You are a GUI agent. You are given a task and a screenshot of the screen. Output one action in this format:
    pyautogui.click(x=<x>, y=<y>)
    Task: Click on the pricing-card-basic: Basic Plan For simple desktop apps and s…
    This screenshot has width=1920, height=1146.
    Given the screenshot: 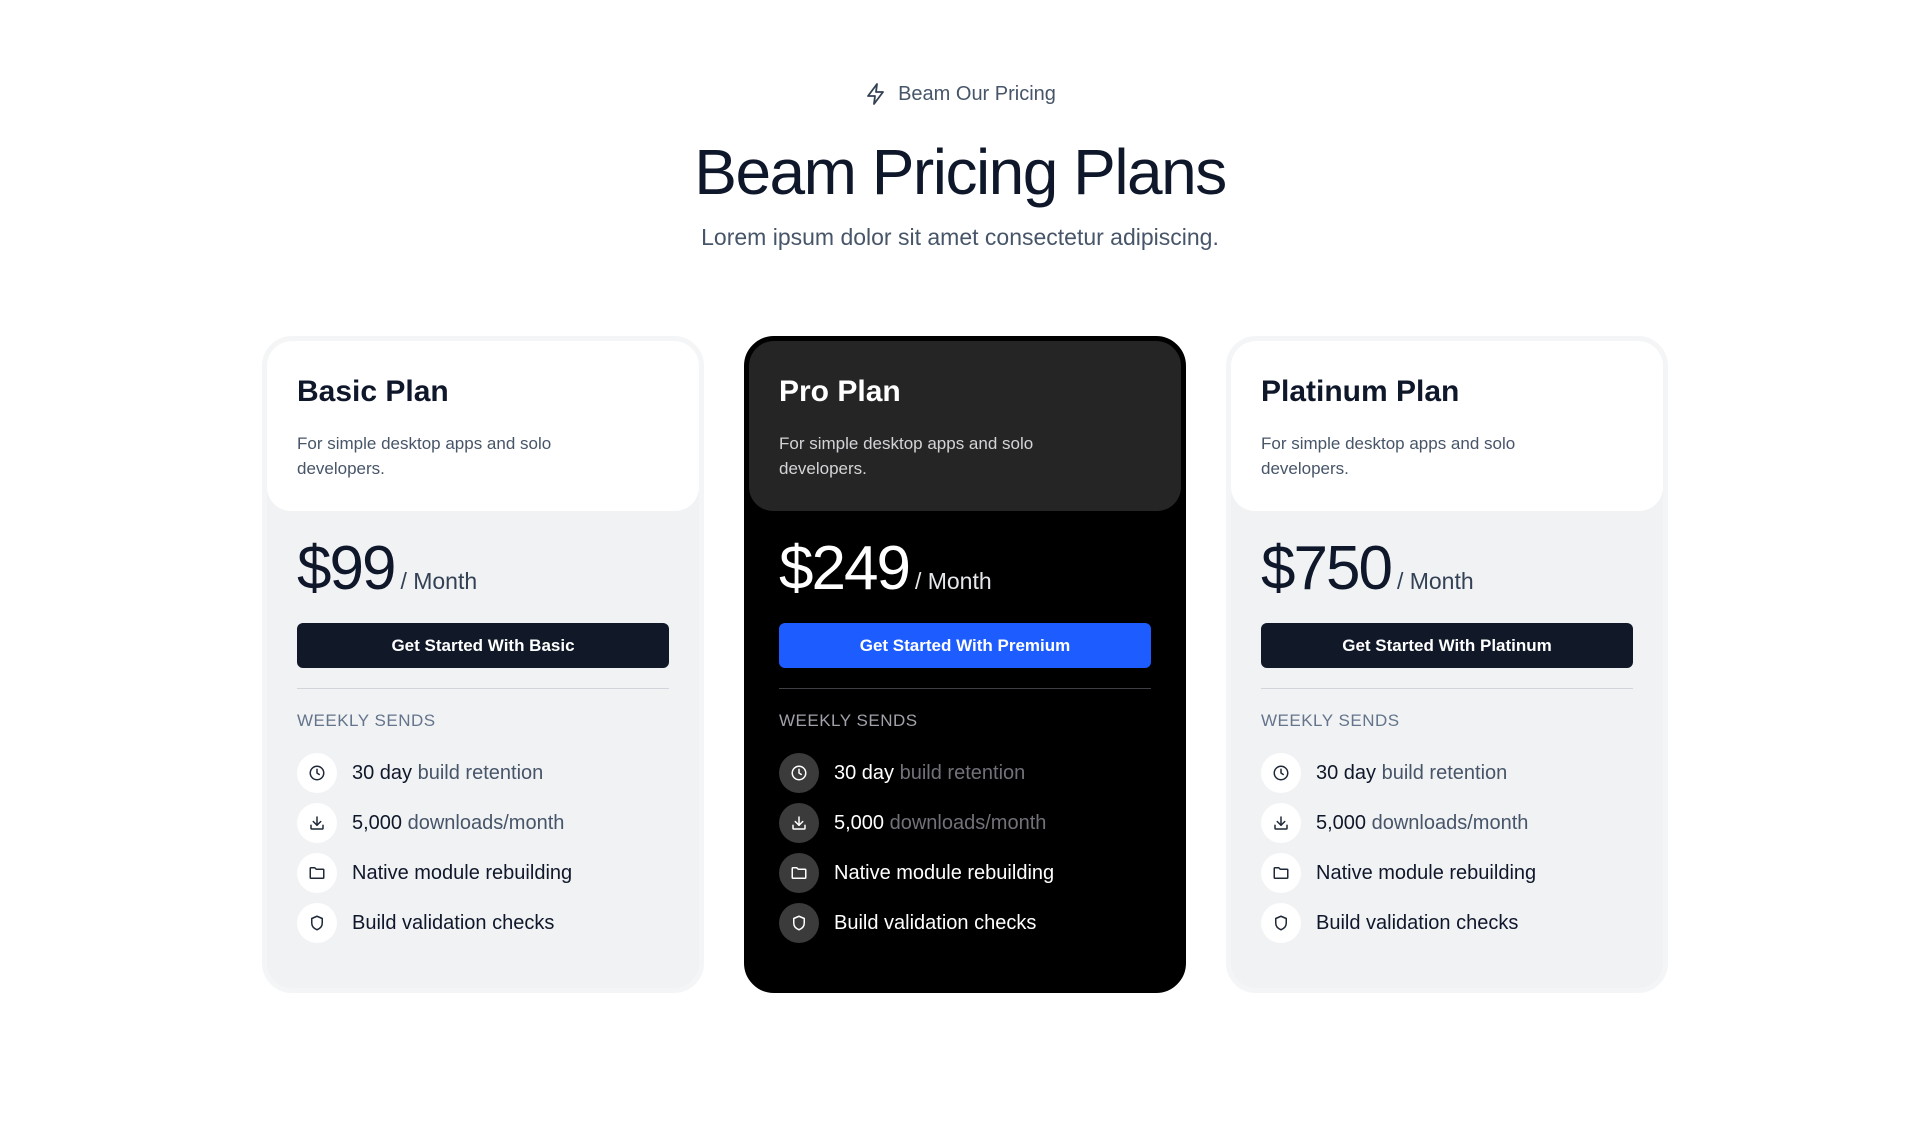 What is the action you would take?
    pyautogui.click(x=483, y=664)
    